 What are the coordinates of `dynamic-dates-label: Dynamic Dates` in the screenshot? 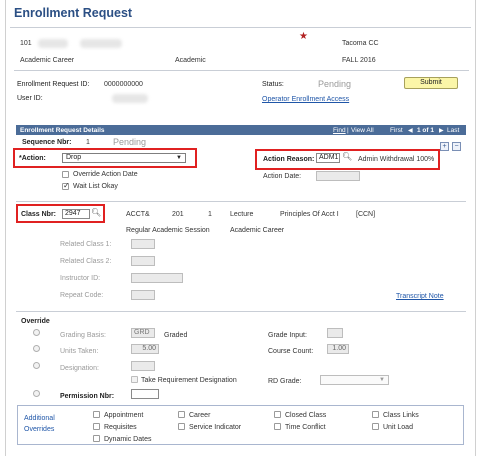 It's located at (128, 439).